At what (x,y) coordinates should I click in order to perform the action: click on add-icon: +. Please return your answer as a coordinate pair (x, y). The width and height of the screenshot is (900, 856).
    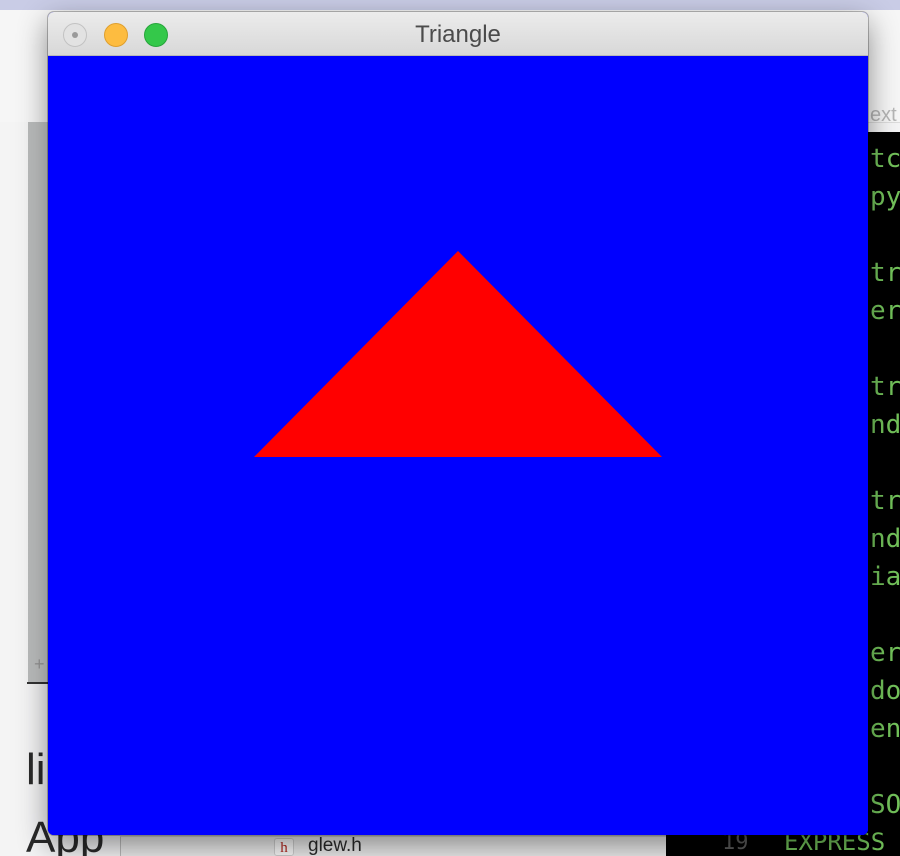
    Looking at the image, I should click on (39, 664).